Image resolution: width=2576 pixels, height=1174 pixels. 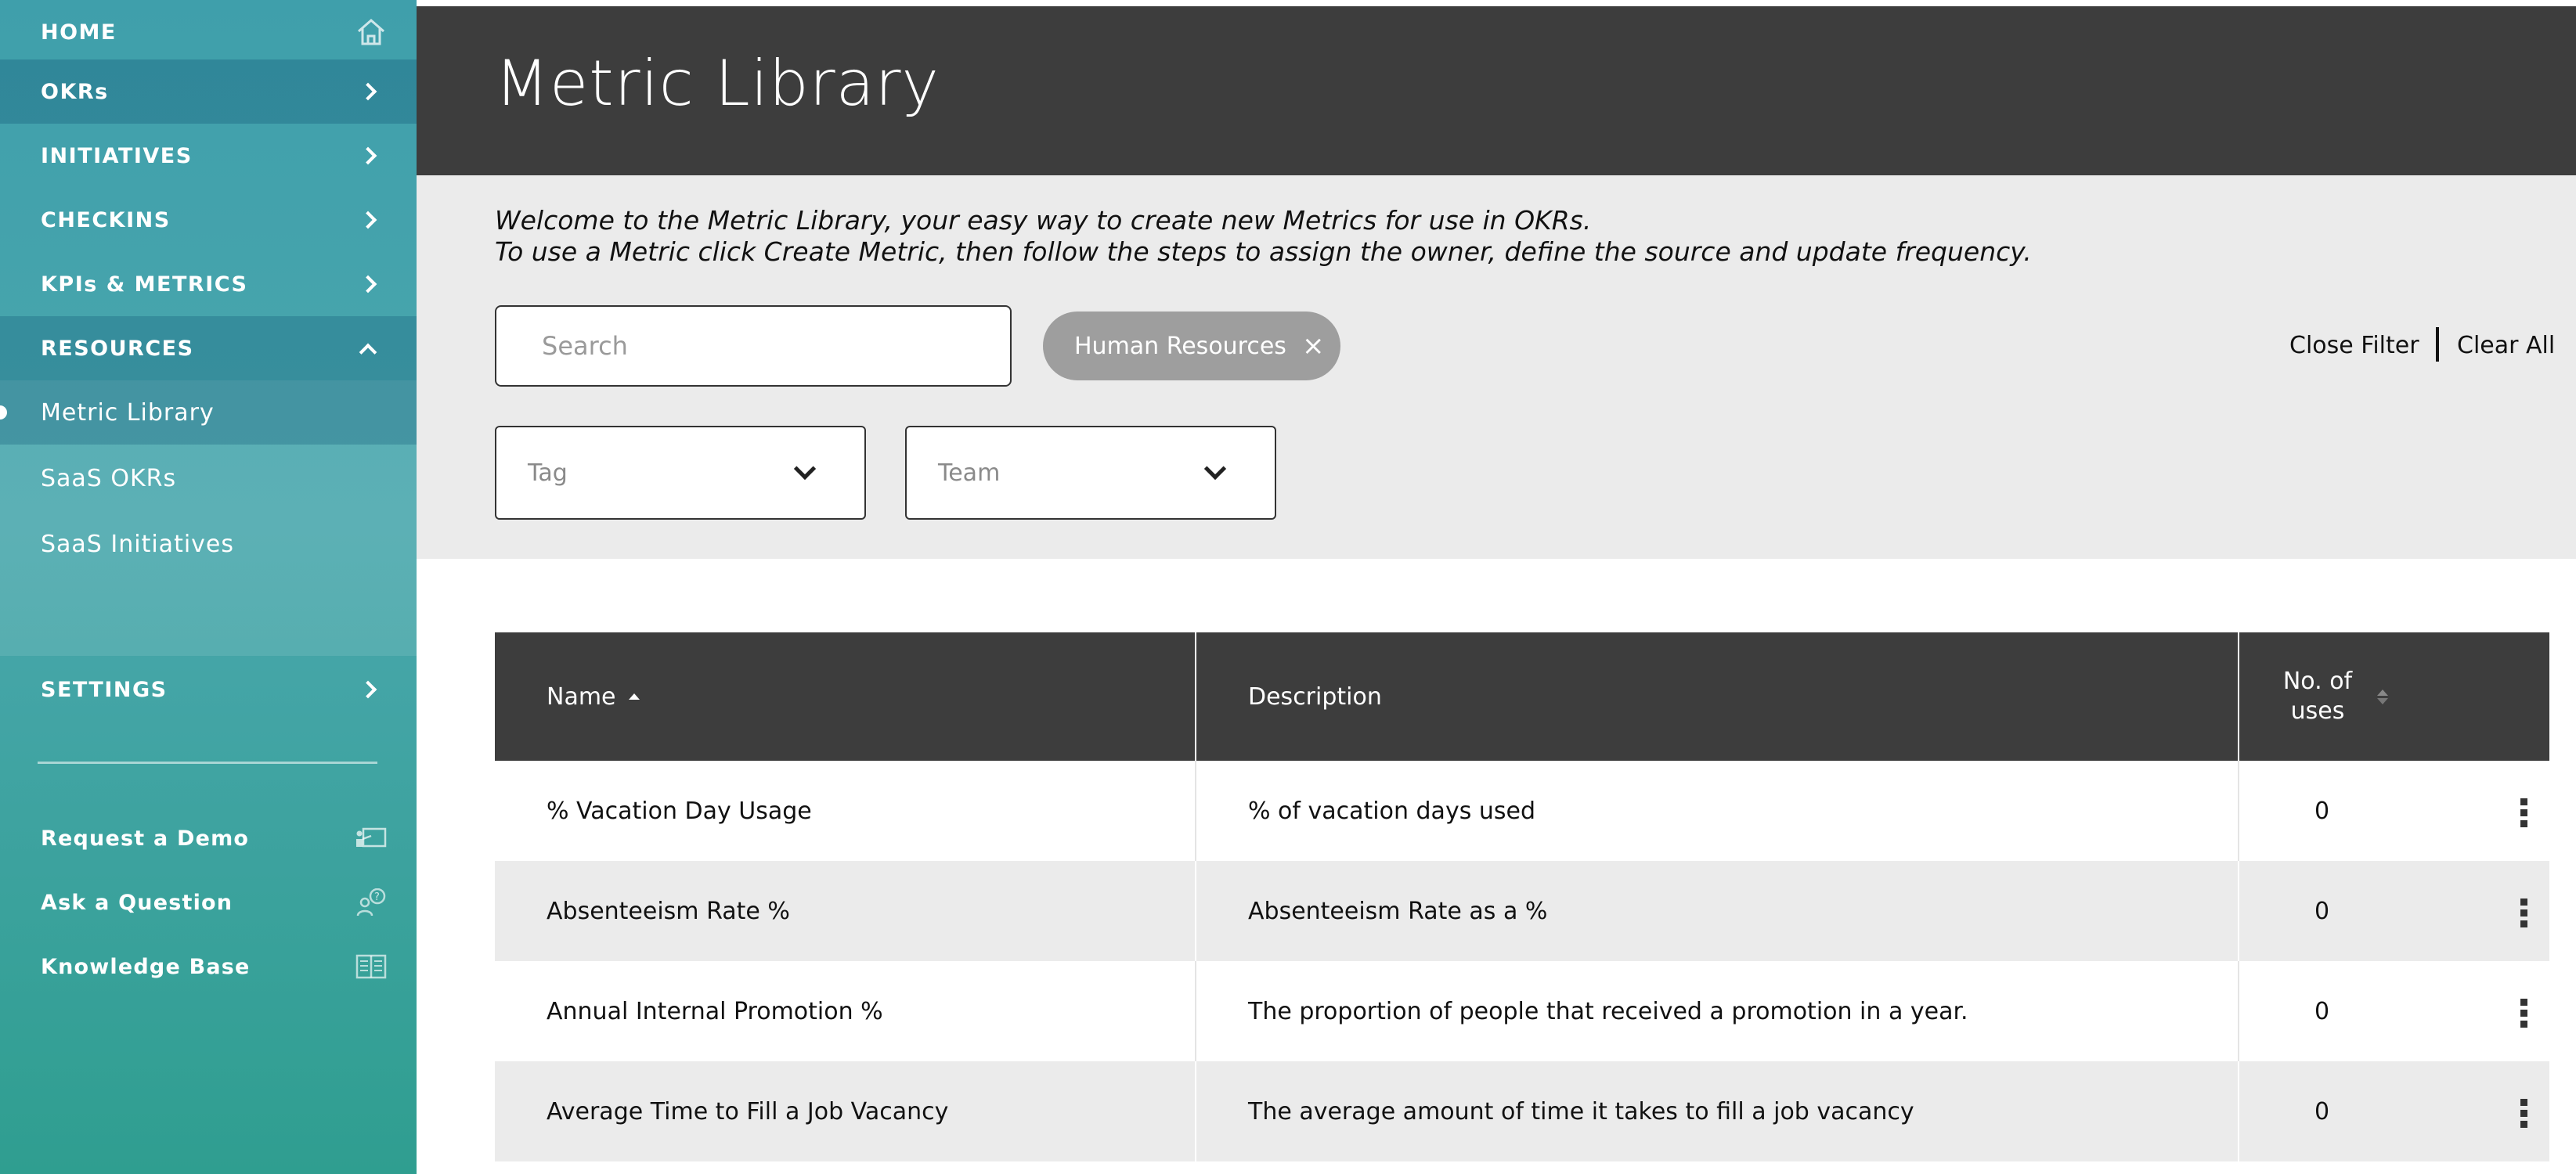 What do you see at coordinates (3, 412) in the screenshot?
I see `current-indicator` at bounding box center [3, 412].